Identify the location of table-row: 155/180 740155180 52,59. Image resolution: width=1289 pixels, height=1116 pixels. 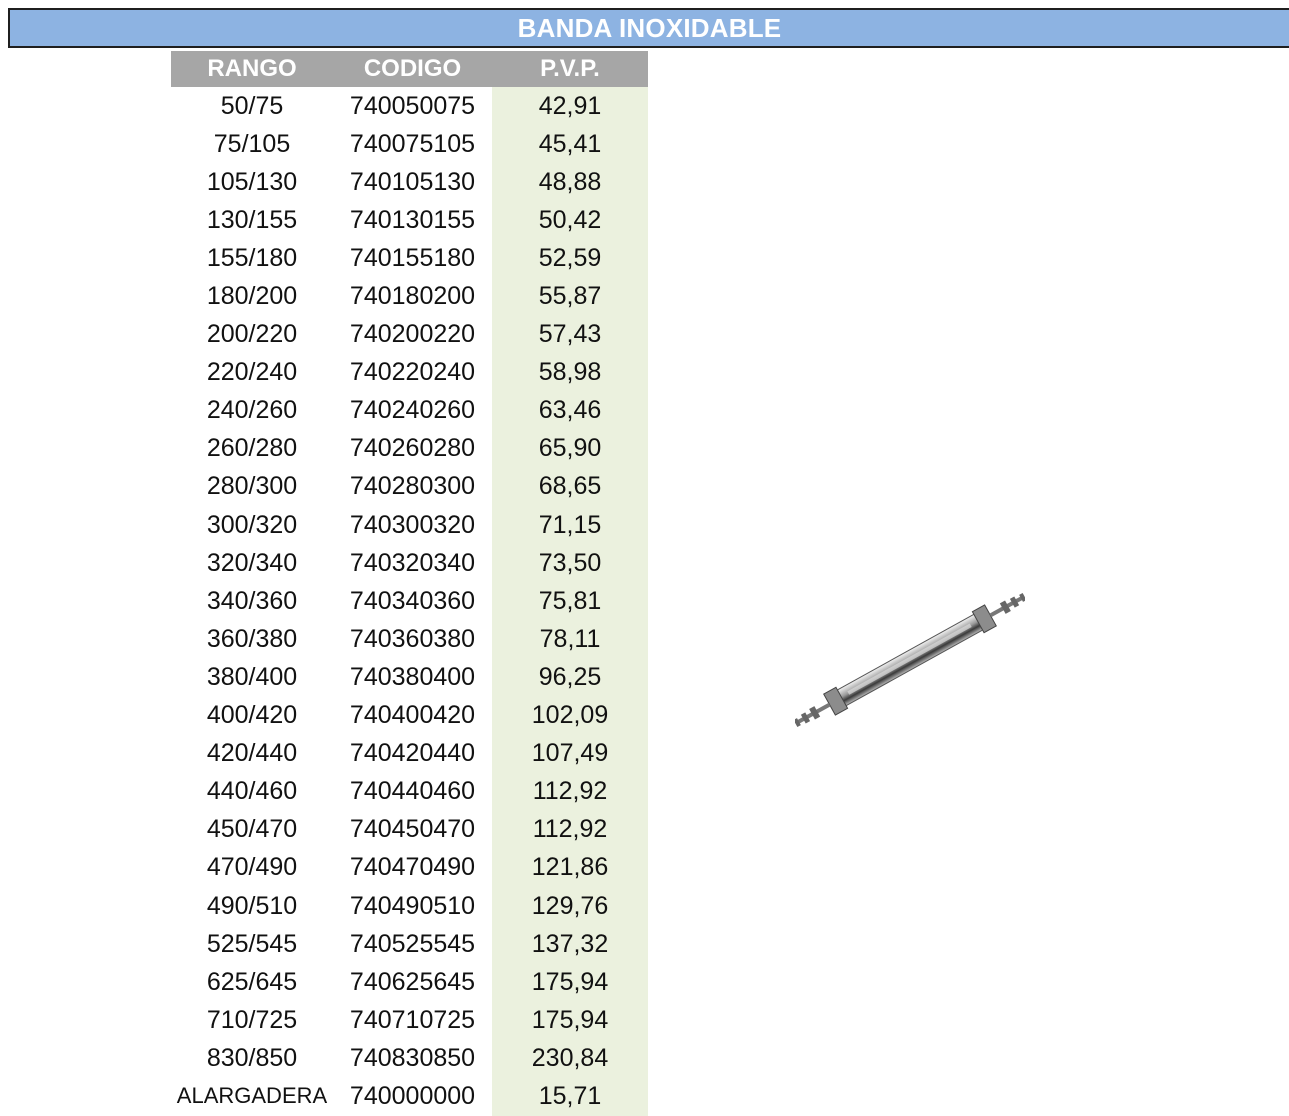
(409, 258).